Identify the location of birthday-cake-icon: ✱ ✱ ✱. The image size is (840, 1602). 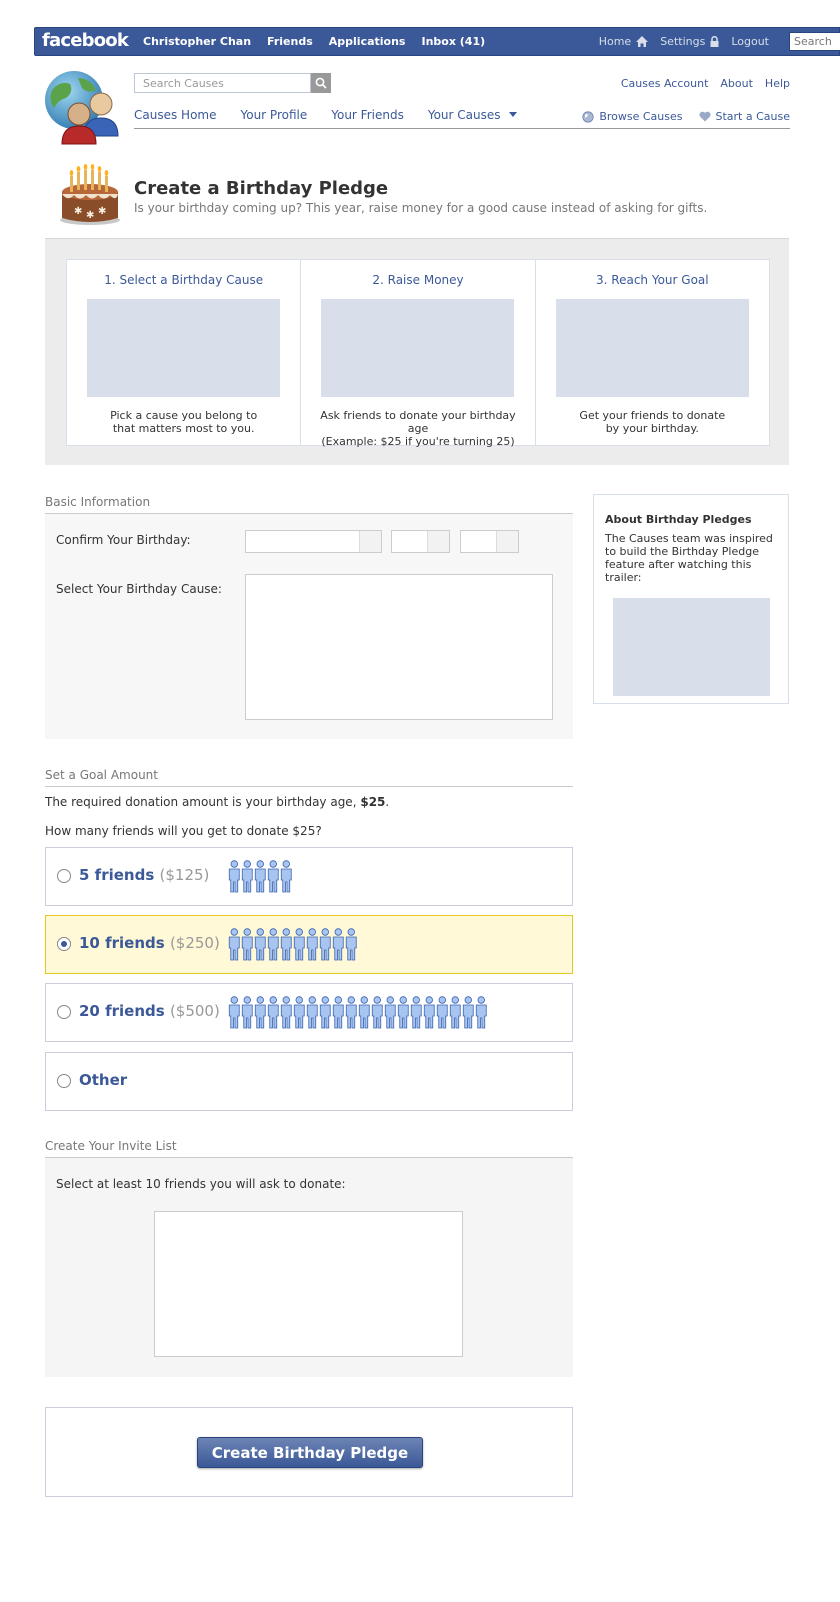
(90, 194).